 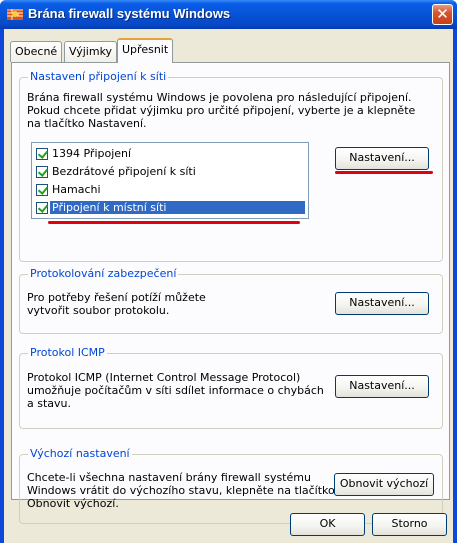 I want to click on list-item-local-network: Připojení k místní síti, so click(x=170, y=208).